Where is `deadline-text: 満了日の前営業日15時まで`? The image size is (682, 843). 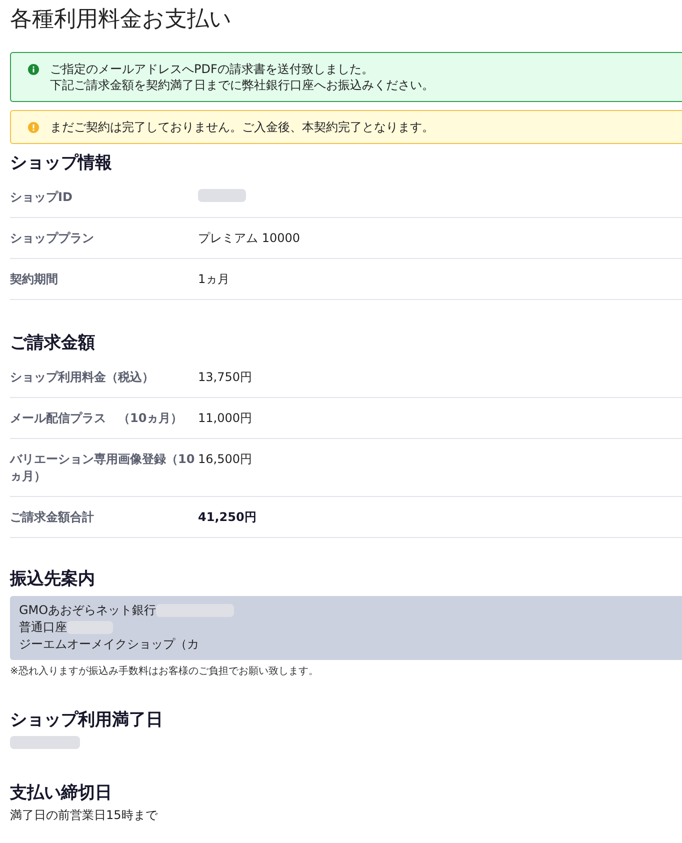 deadline-text: 満了日の前営業日15時まで is located at coordinates (84, 815).